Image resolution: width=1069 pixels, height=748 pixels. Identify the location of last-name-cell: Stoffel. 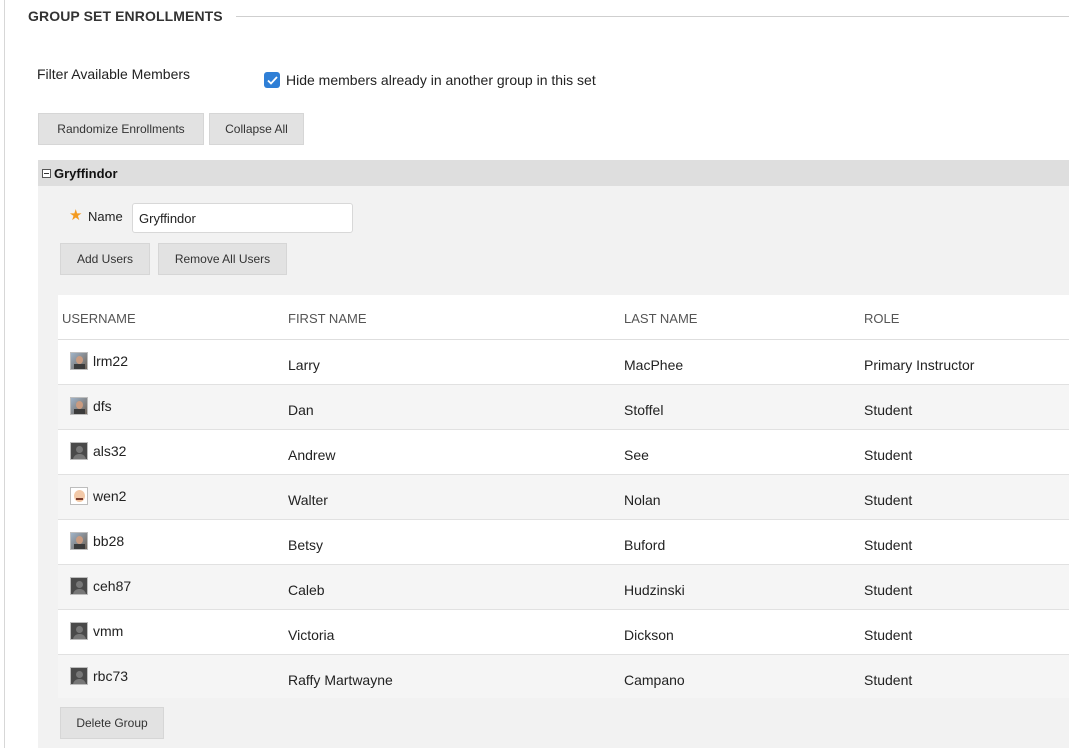
(644, 410).